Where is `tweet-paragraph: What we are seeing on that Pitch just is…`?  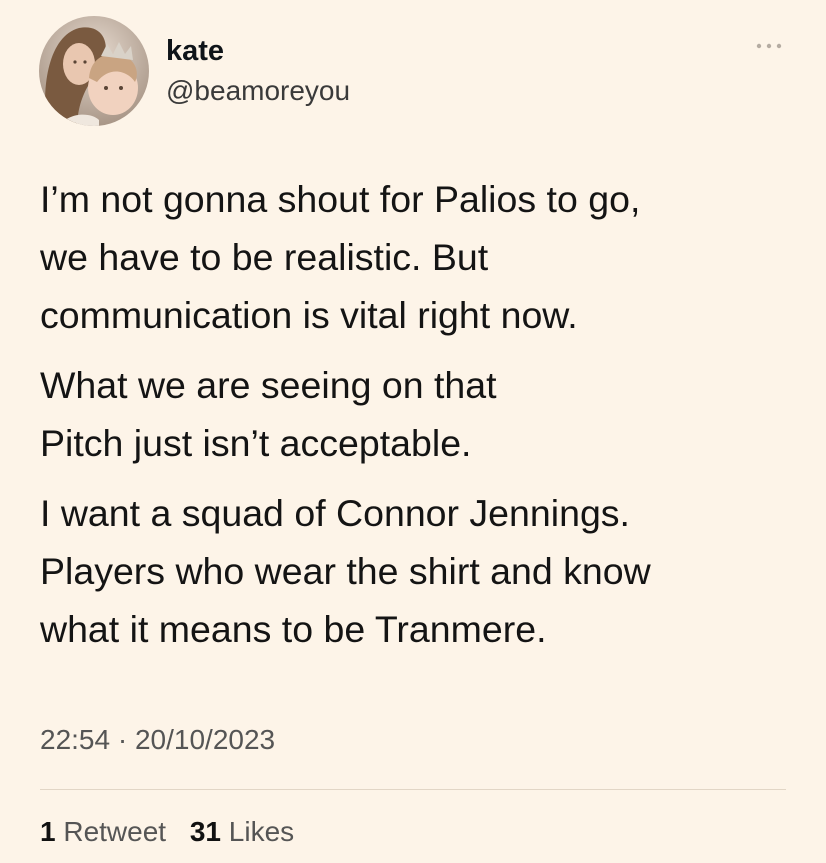
tweet-paragraph: What we are seeing on that Pitch just is… is located at coordinates (268, 414).